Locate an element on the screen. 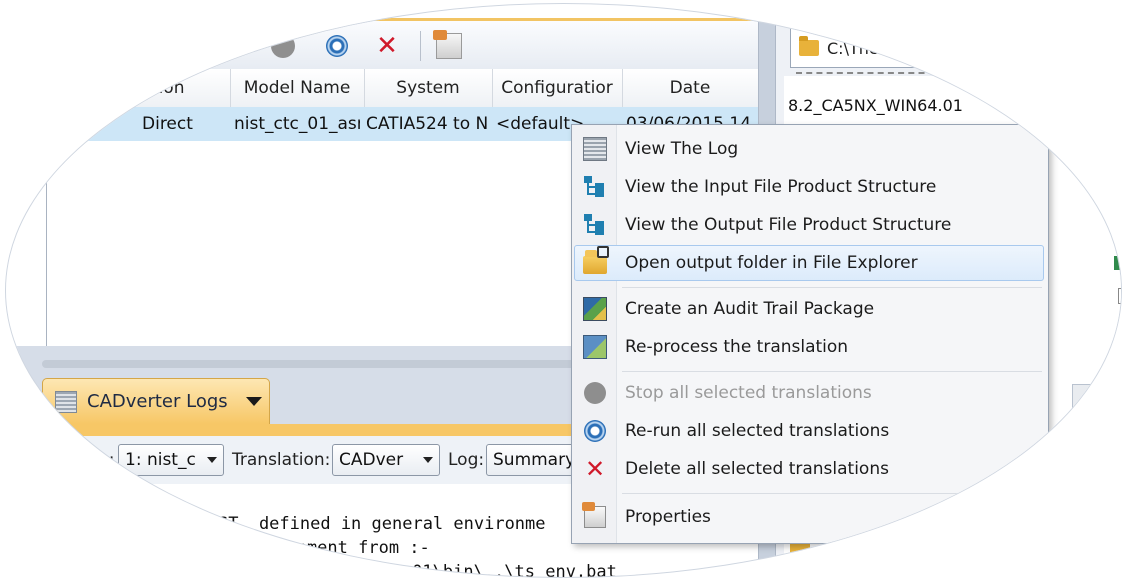 This screenshot has width=1127, height=581. log-line: ST defined in general environme is located at coordinates (382, 524).